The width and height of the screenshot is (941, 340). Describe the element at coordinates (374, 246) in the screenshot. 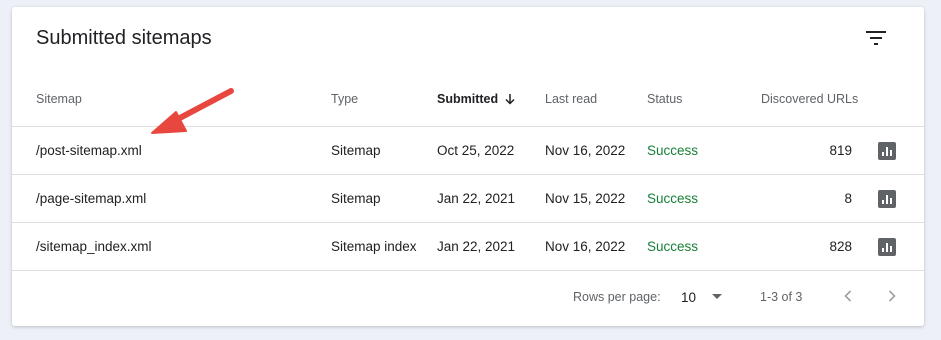

I see `sitemap-type: Sitemap index` at that location.